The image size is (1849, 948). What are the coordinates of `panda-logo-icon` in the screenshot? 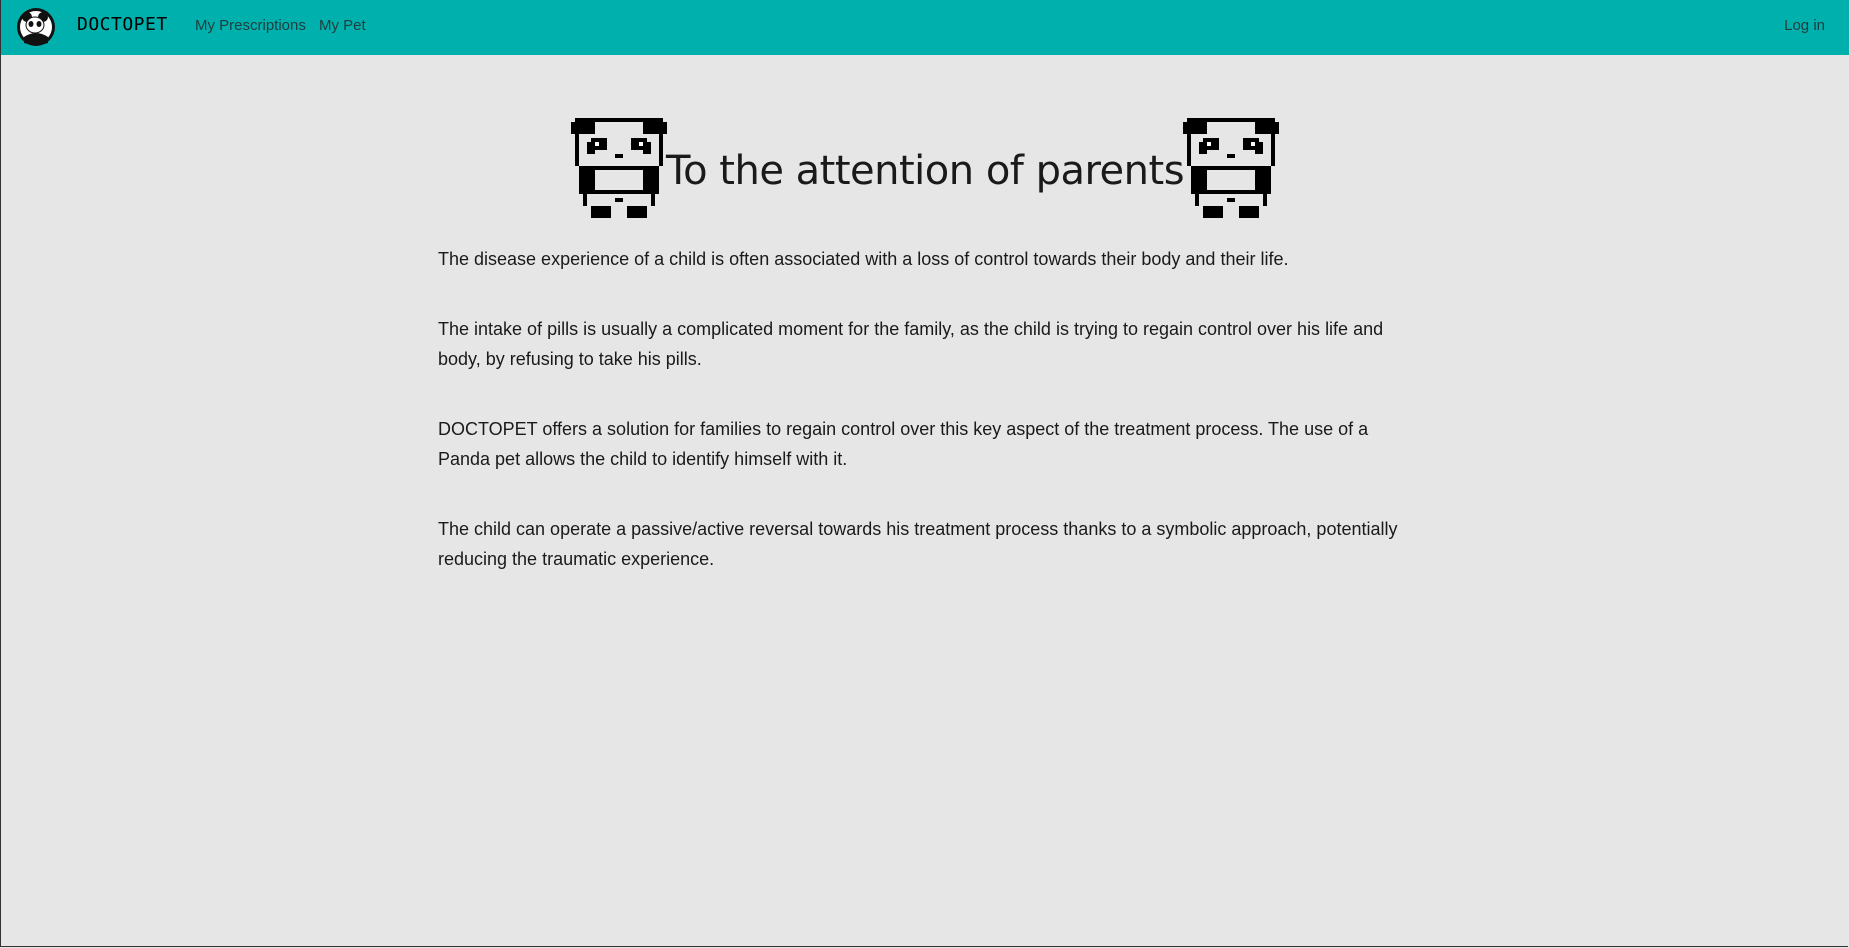 It's located at (36, 27).